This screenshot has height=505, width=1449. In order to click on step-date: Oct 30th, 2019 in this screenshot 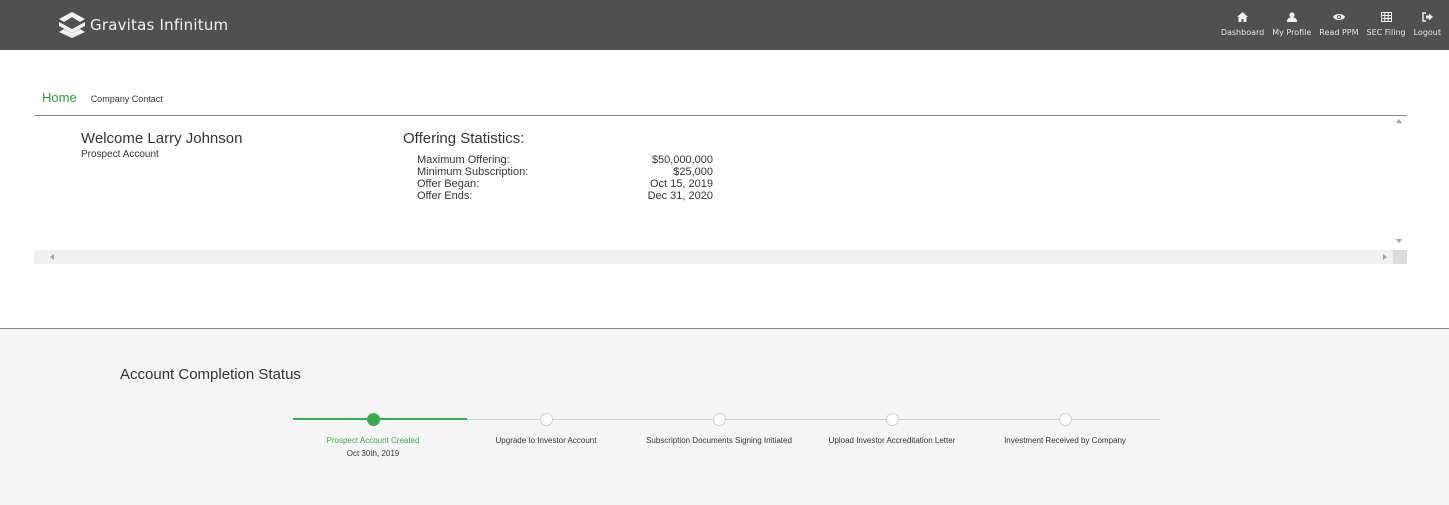, I will do `click(373, 453)`.